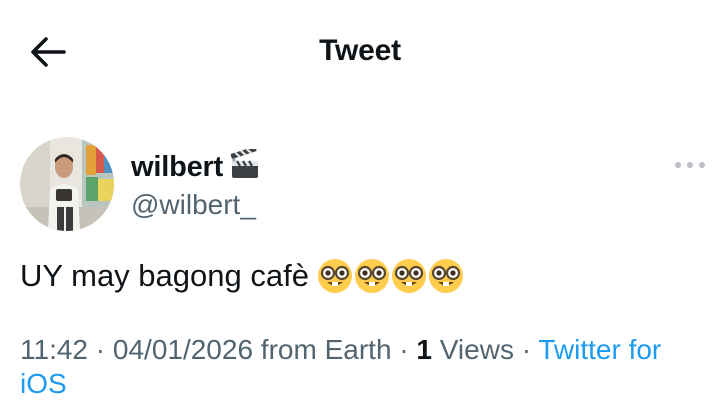 The height and width of the screenshot is (418, 720). I want to click on views-label: Views, so click(473, 349).